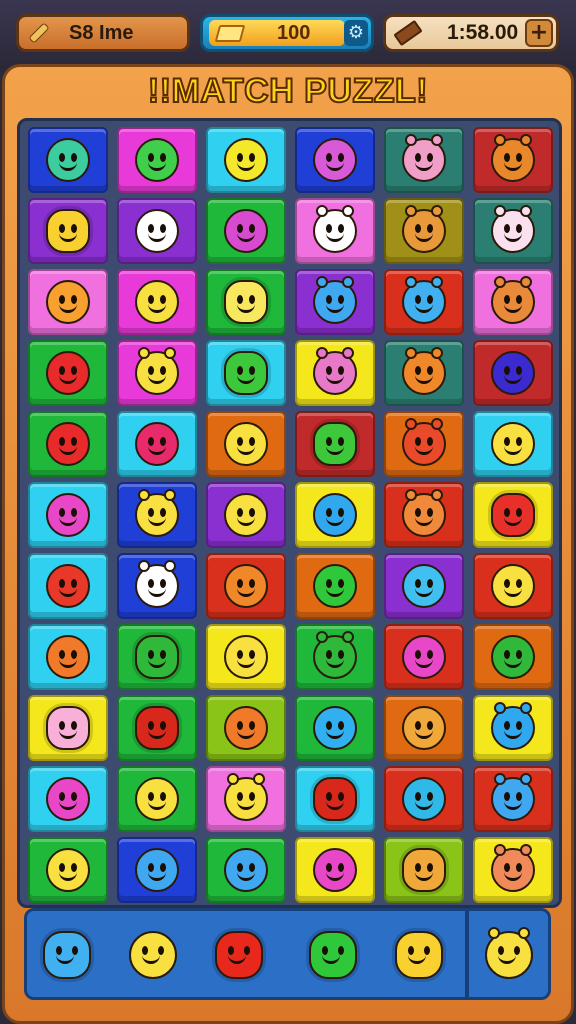 This screenshot has height=1024, width=576. I want to click on player-name-panel: S8 Ime, so click(103, 33).